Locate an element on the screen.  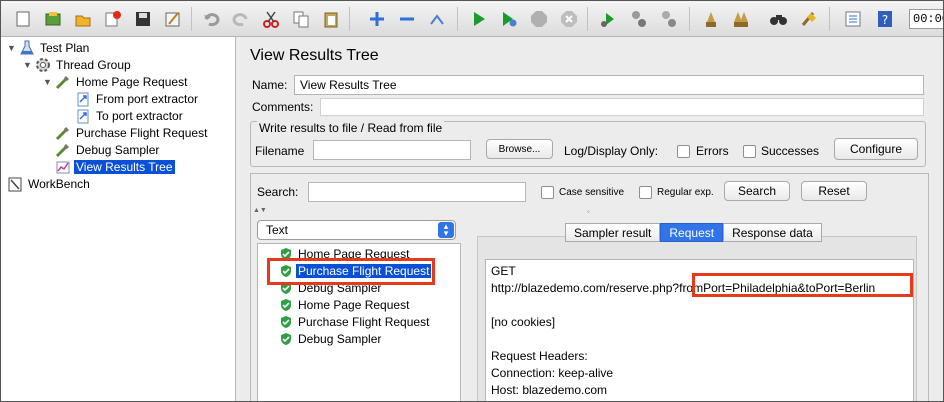
start-icon is located at coordinates (479, 19).